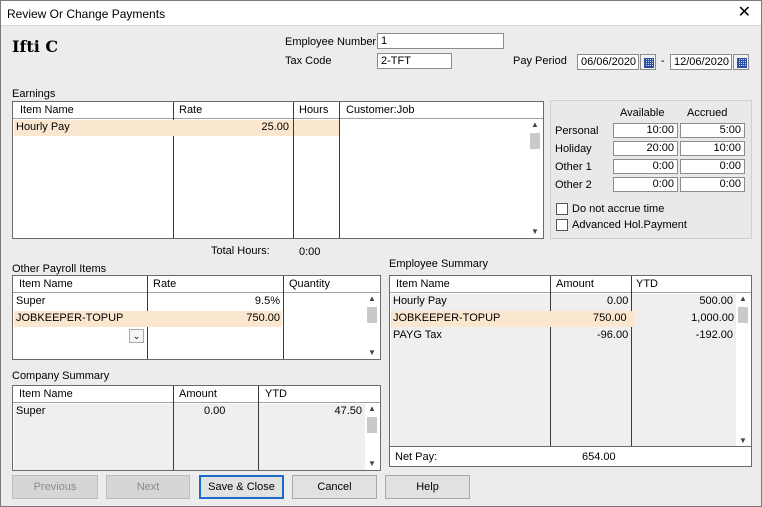 Image resolution: width=762 pixels, height=507 pixels. Describe the element at coordinates (618, 209) in the screenshot. I see `do-not-accrue-label: Do not accrue time` at that location.